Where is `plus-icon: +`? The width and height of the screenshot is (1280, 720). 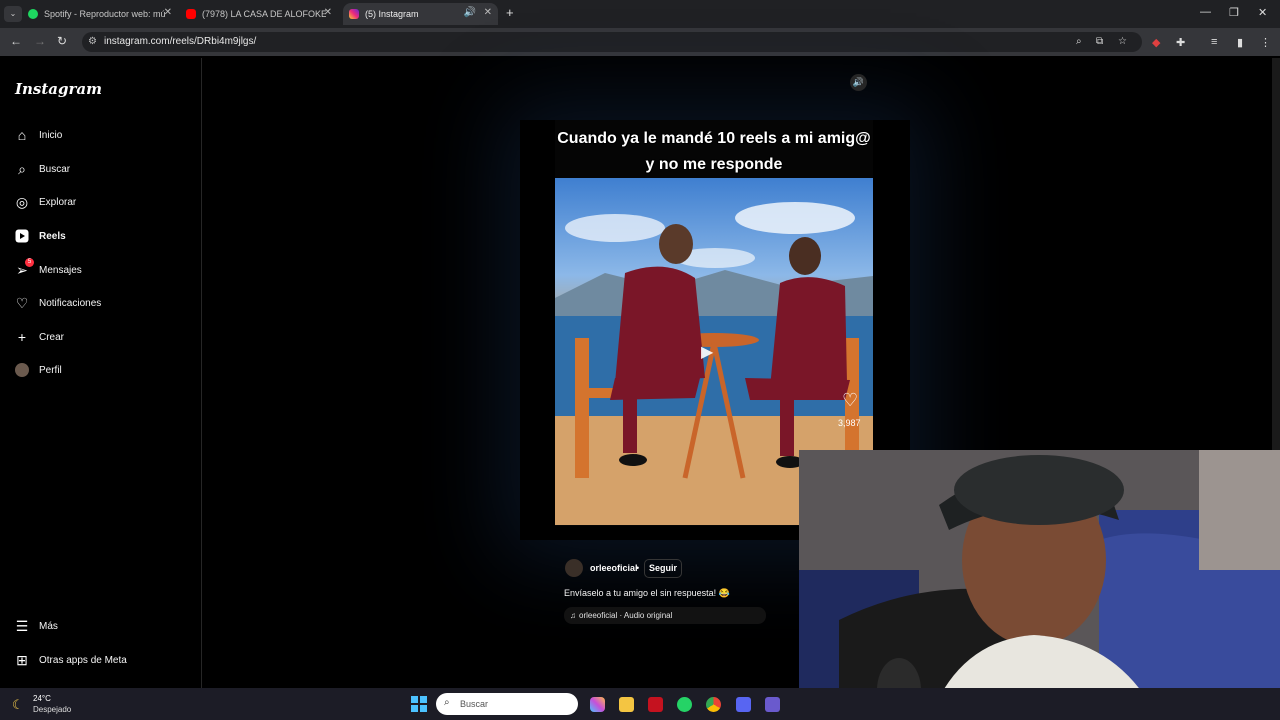 plus-icon: + is located at coordinates (22, 337).